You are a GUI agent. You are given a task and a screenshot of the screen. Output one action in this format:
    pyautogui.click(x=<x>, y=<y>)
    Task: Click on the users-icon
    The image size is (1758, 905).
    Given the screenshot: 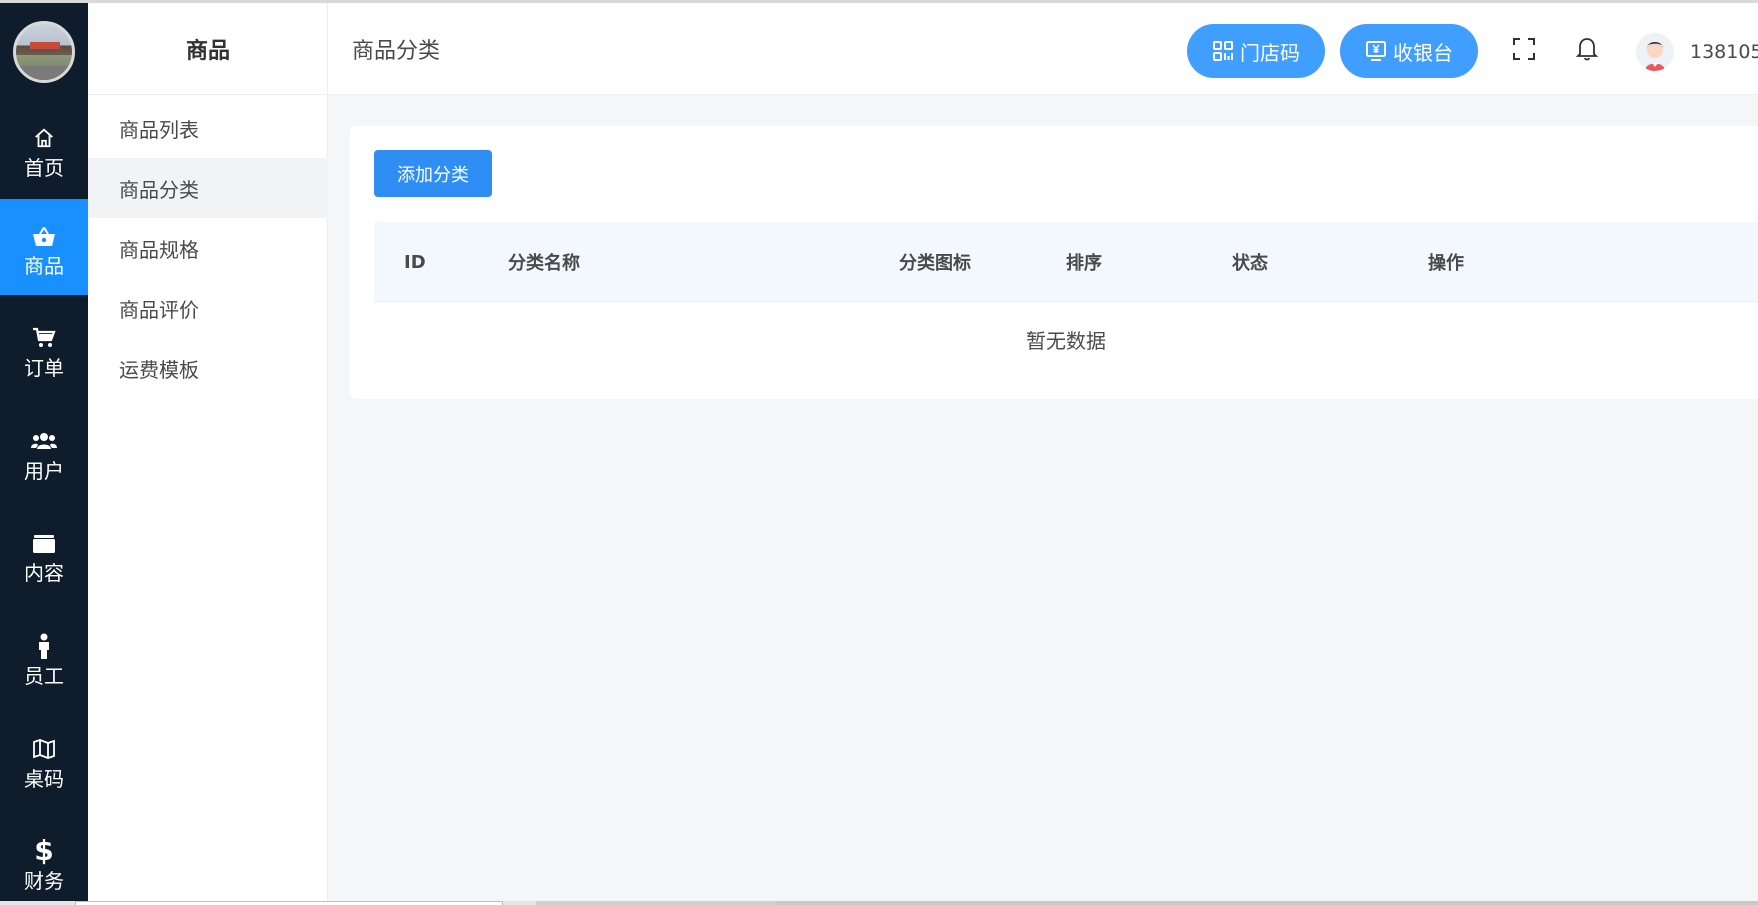 What is the action you would take?
    pyautogui.click(x=44, y=441)
    